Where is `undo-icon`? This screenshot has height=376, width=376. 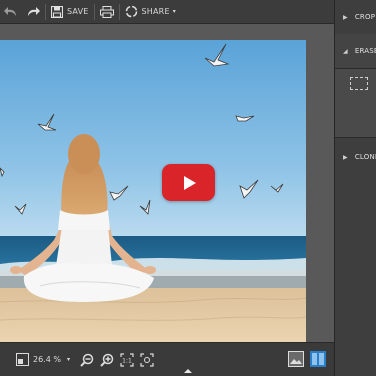 undo-icon is located at coordinates (11, 12).